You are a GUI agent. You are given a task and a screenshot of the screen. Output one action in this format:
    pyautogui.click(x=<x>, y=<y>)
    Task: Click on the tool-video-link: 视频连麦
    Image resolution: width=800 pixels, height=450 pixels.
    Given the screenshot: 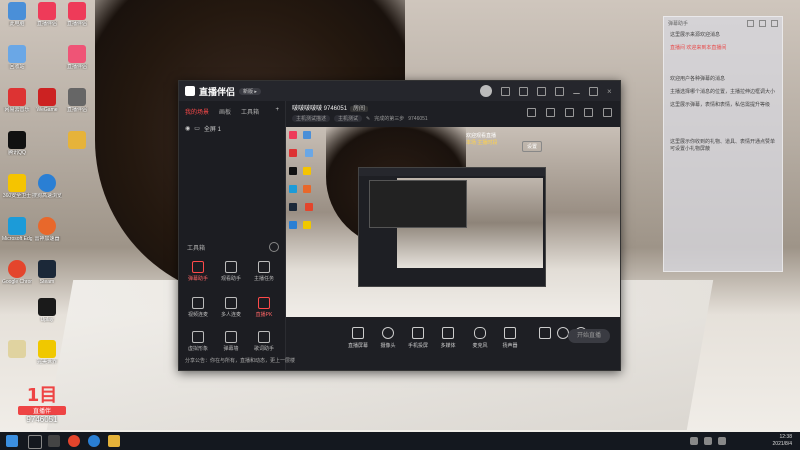 What is the action you would take?
    pyautogui.click(x=198, y=307)
    